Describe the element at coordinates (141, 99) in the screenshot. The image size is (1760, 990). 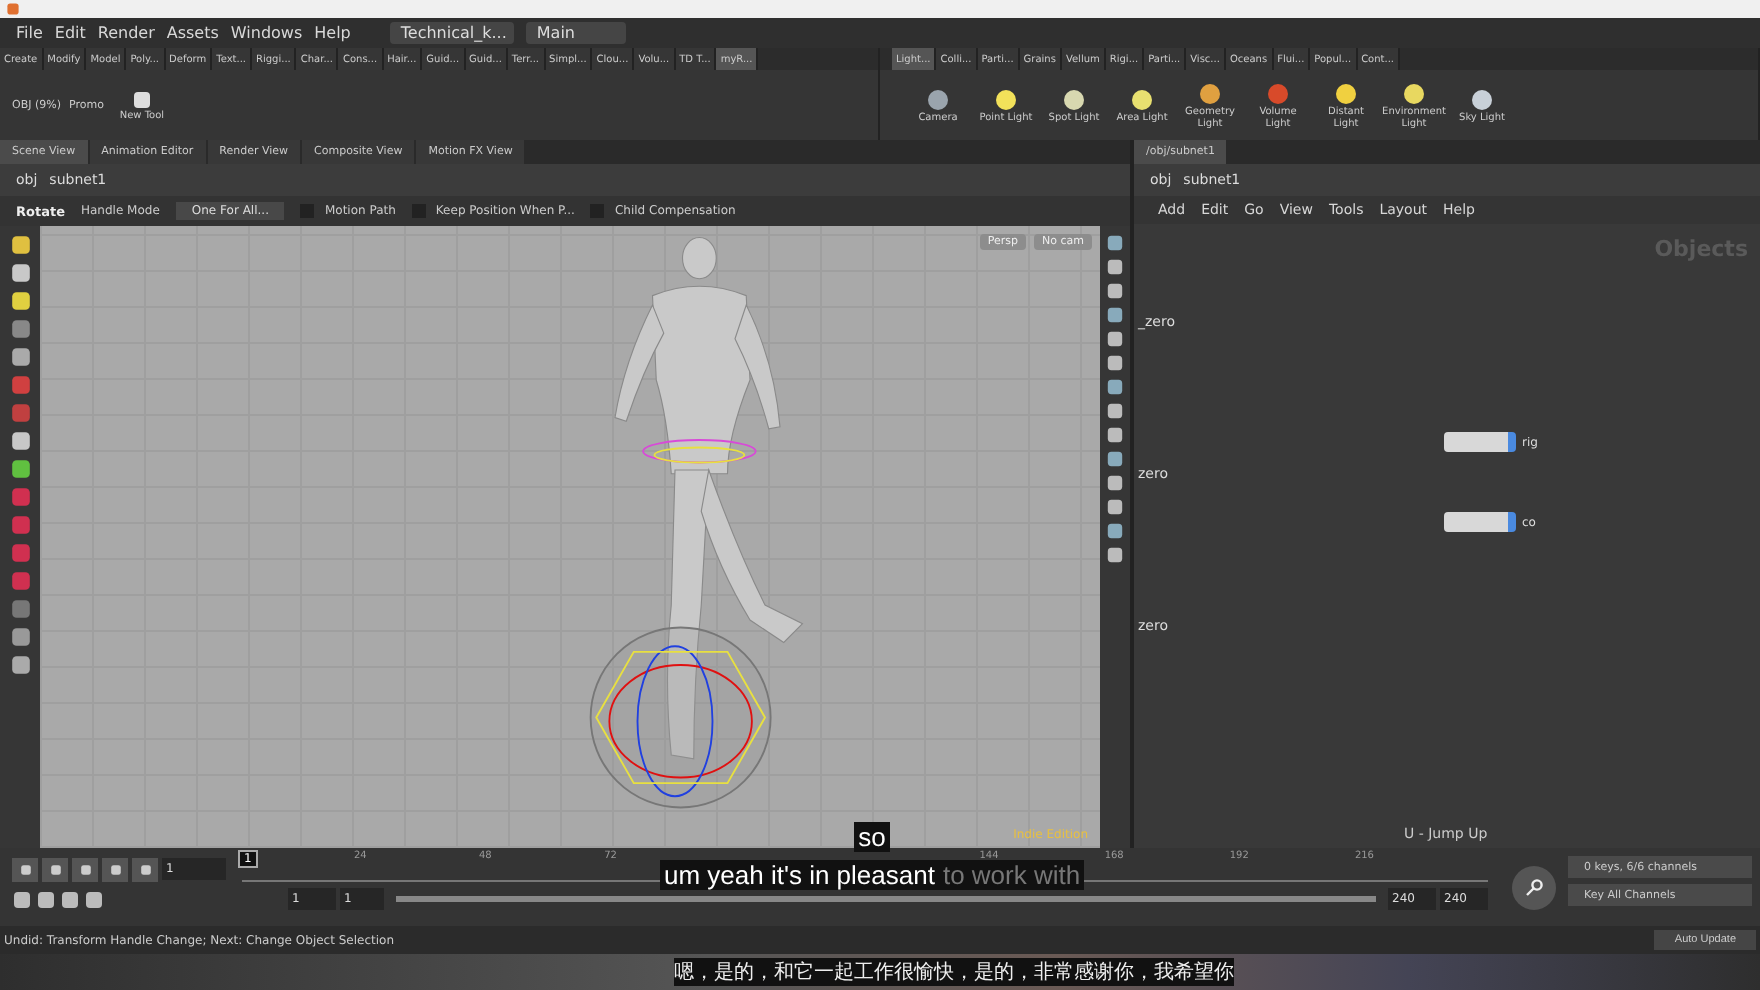
I see `tool-icon` at that location.